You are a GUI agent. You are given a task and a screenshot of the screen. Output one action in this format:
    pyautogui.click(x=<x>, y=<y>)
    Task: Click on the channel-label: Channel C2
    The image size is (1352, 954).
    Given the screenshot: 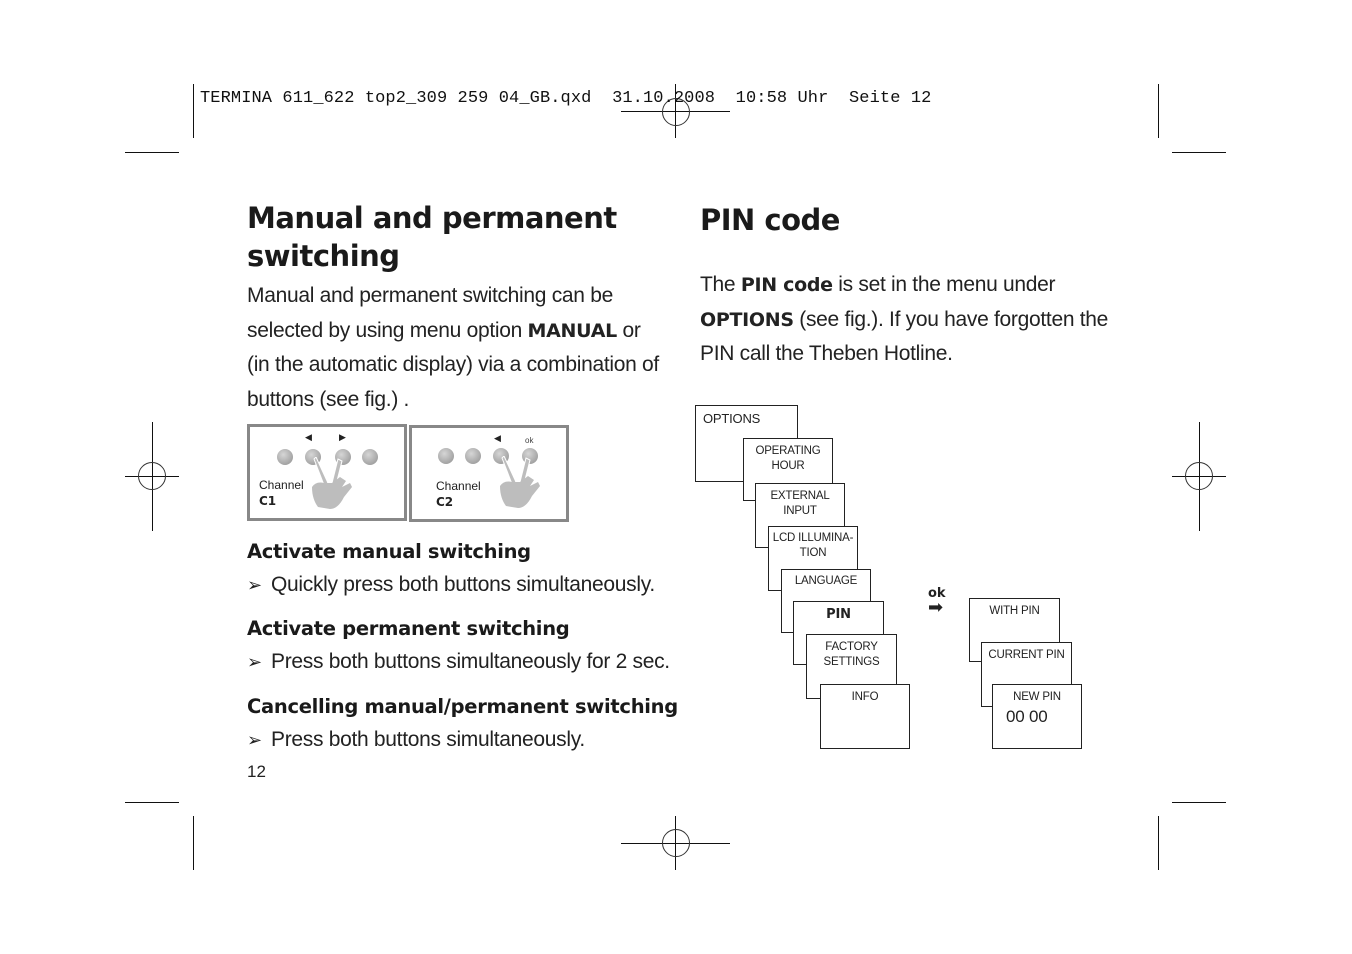 What is the action you would take?
    pyautogui.click(x=458, y=494)
    